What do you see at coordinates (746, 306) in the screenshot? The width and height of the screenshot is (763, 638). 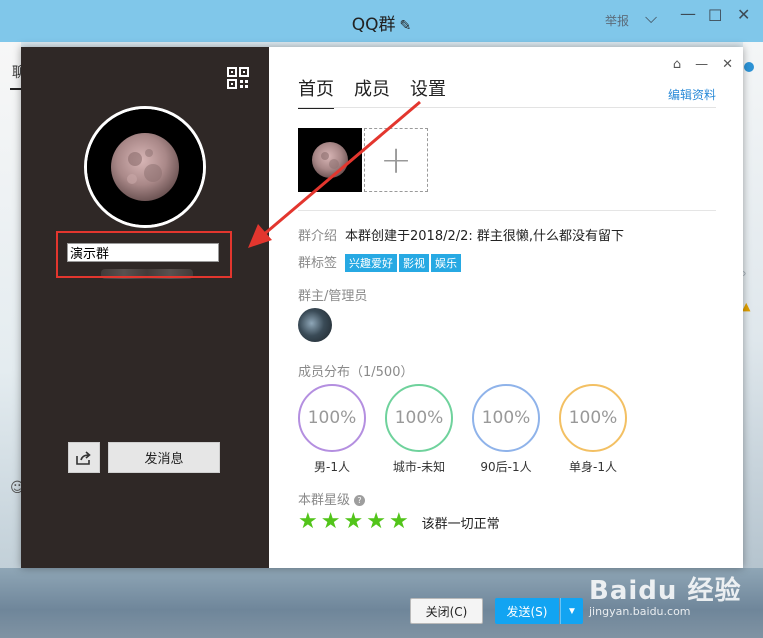 I see `bell-icon: ▲` at bounding box center [746, 306].